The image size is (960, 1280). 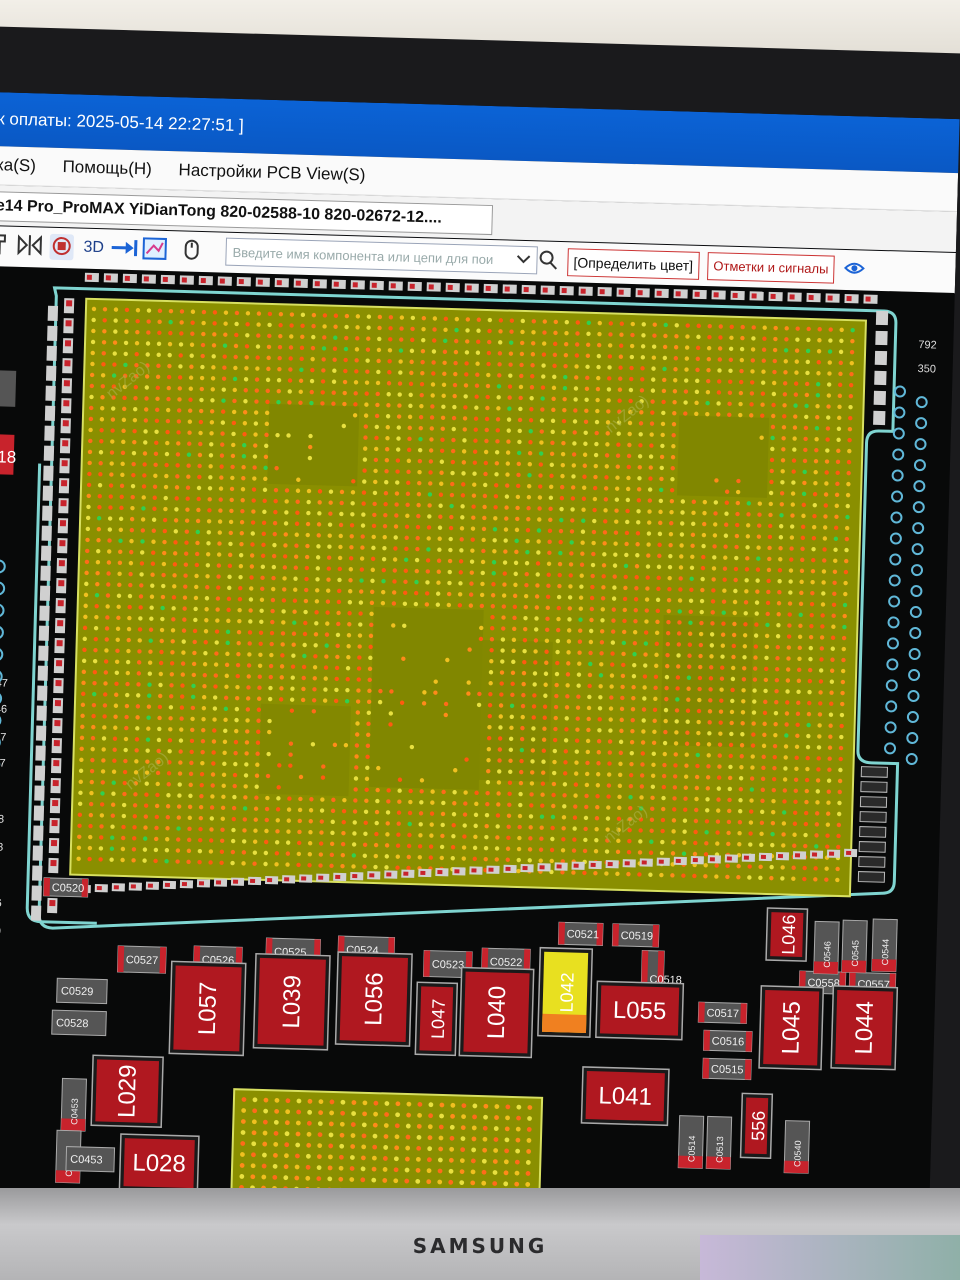 What do you see at coordinates (271, 172) in the screenshot?
I see `menu-item-pcb-view-settings: Настройки PCB View(S)` at bounding box center [271, 172].